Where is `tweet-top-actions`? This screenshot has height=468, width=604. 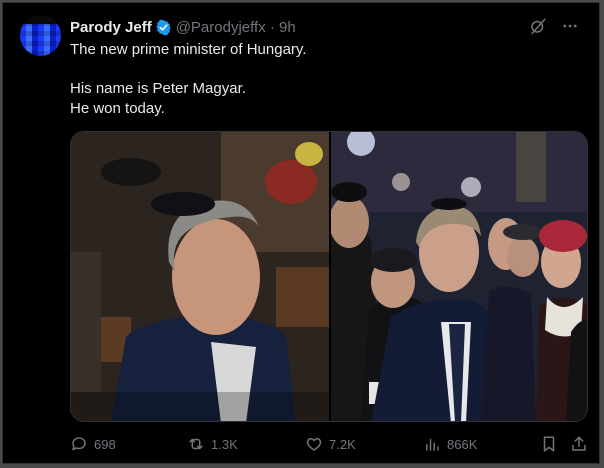 tweet-top-actions is located at coordinates (554, 26).